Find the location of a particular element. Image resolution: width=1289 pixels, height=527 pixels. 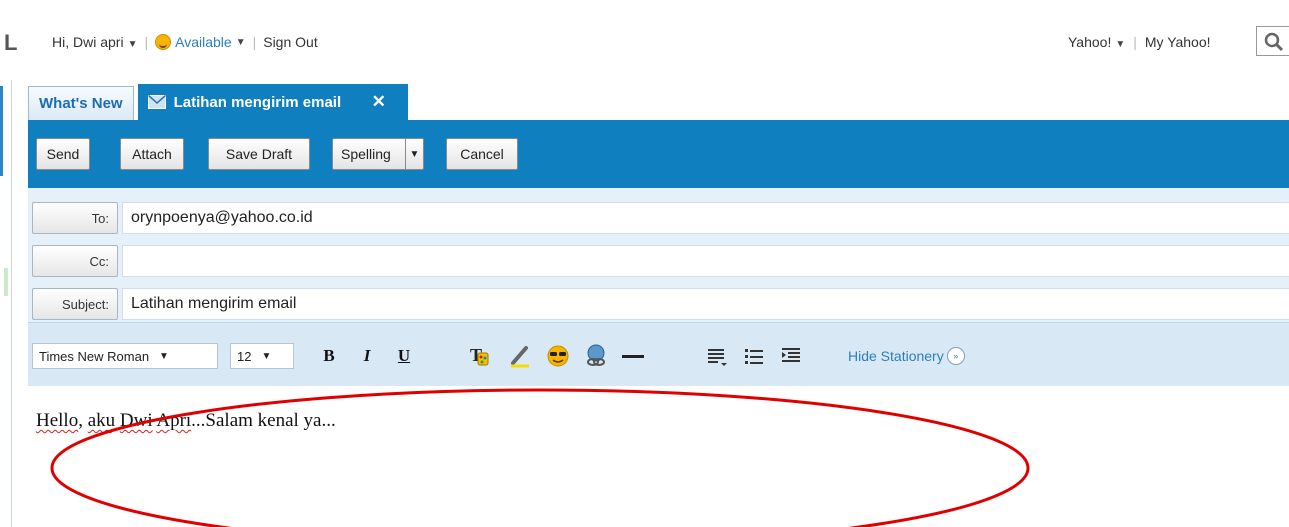

save-draft-button: Save Draft is located at coordinates (259, 154).